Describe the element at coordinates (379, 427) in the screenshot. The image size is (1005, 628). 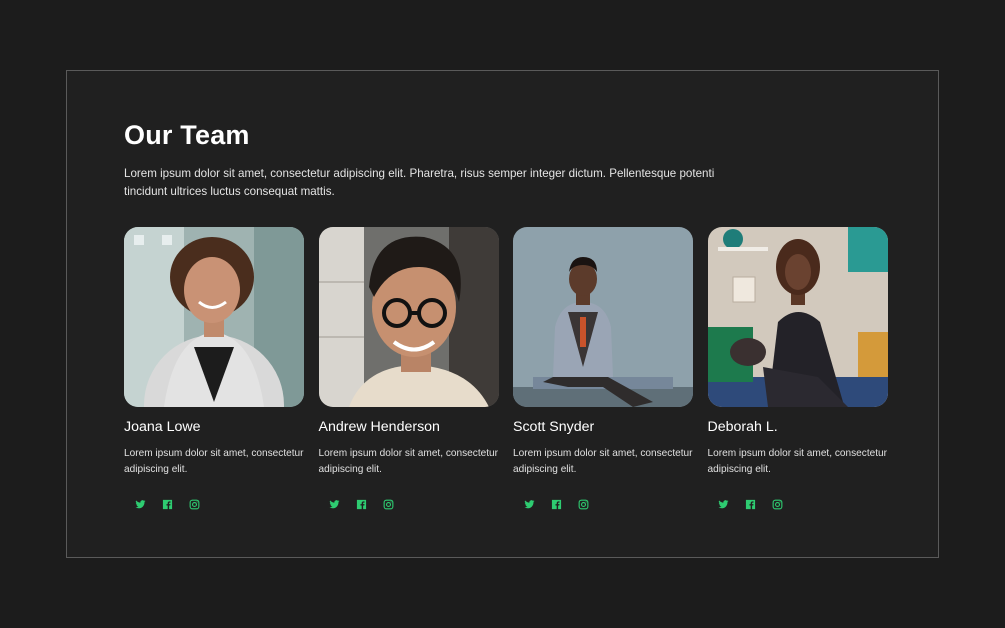
I see `member-name: Andrew Henderson` at that location.